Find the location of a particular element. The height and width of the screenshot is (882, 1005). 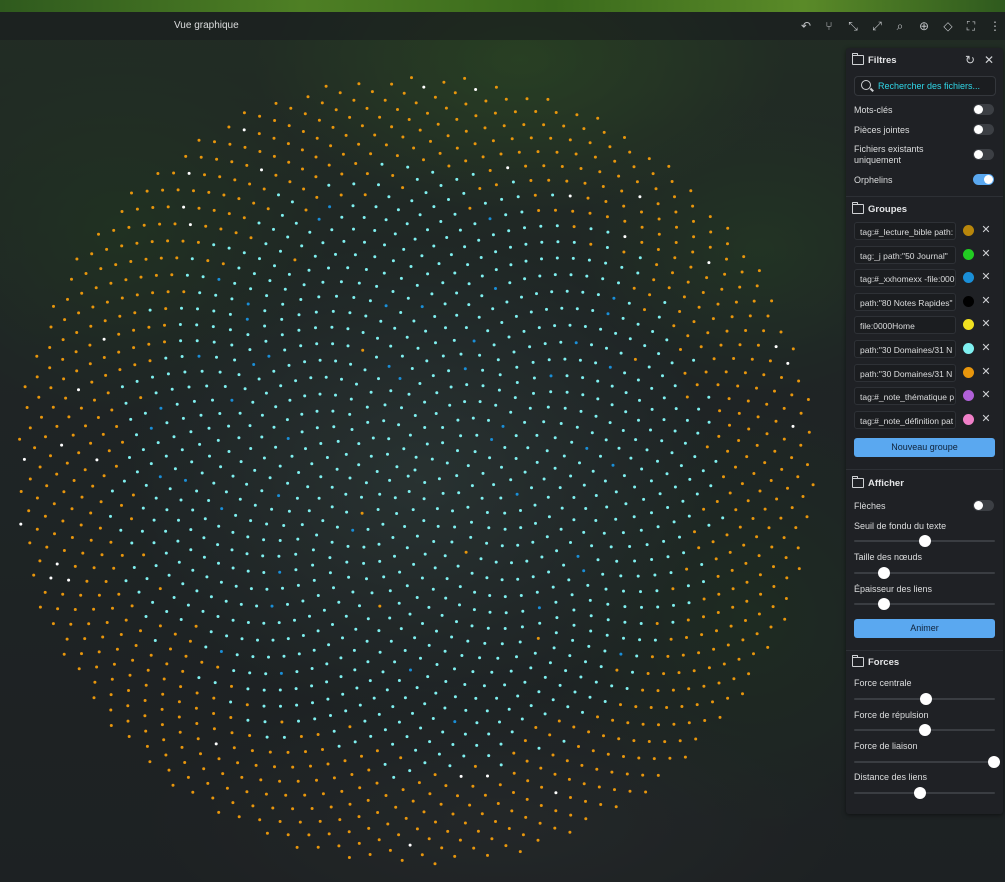

compass-icon: ⊕ is located at coordinates (924, 26).